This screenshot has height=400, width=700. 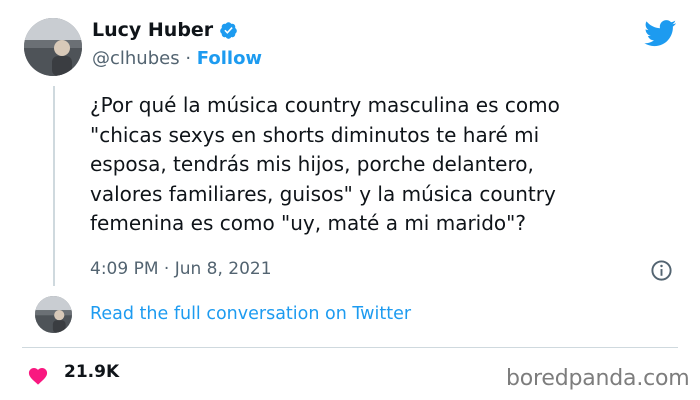 I want to click on author-handle-row: @clhubes · Follow, so click(x=177, y=58).